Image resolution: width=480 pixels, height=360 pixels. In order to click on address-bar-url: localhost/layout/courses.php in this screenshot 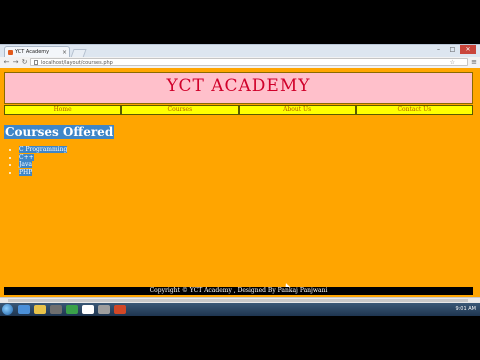, I will do `click(77, 63)`.